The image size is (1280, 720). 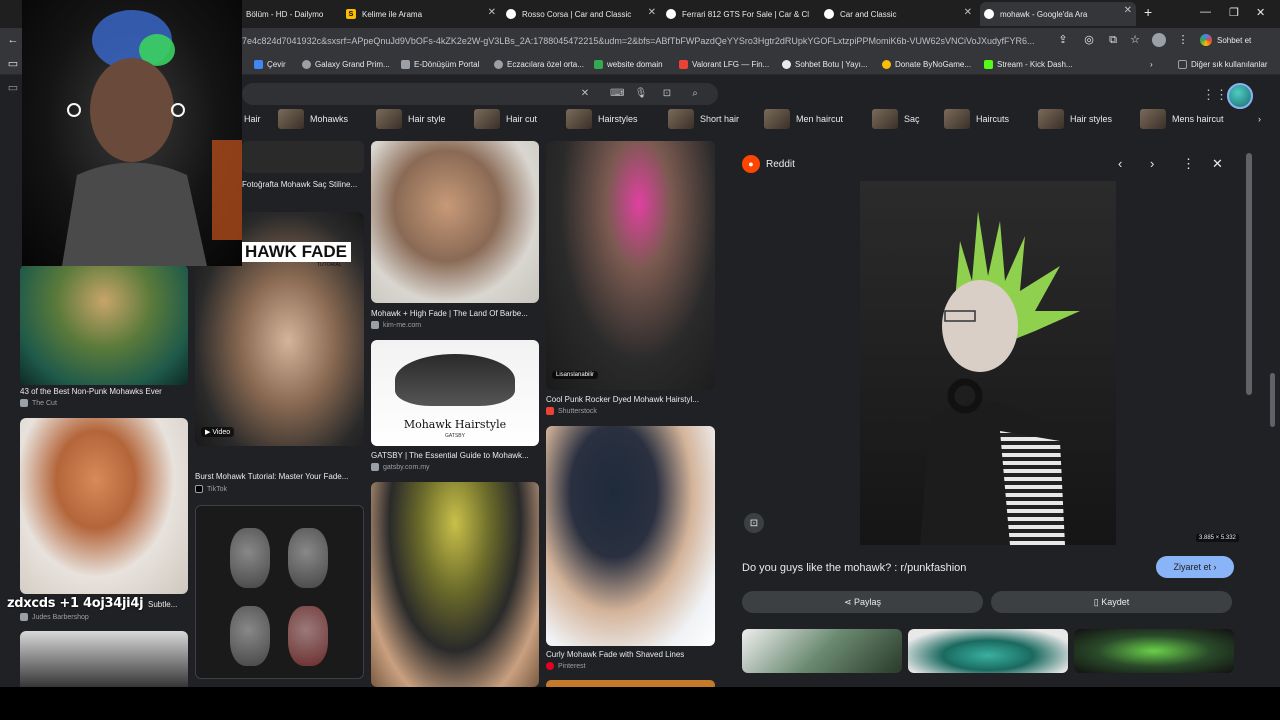 I want to click on tab-rosso-corsa: Rosso Corsa | Car and Classic ✕, so click(x=583, y=14).